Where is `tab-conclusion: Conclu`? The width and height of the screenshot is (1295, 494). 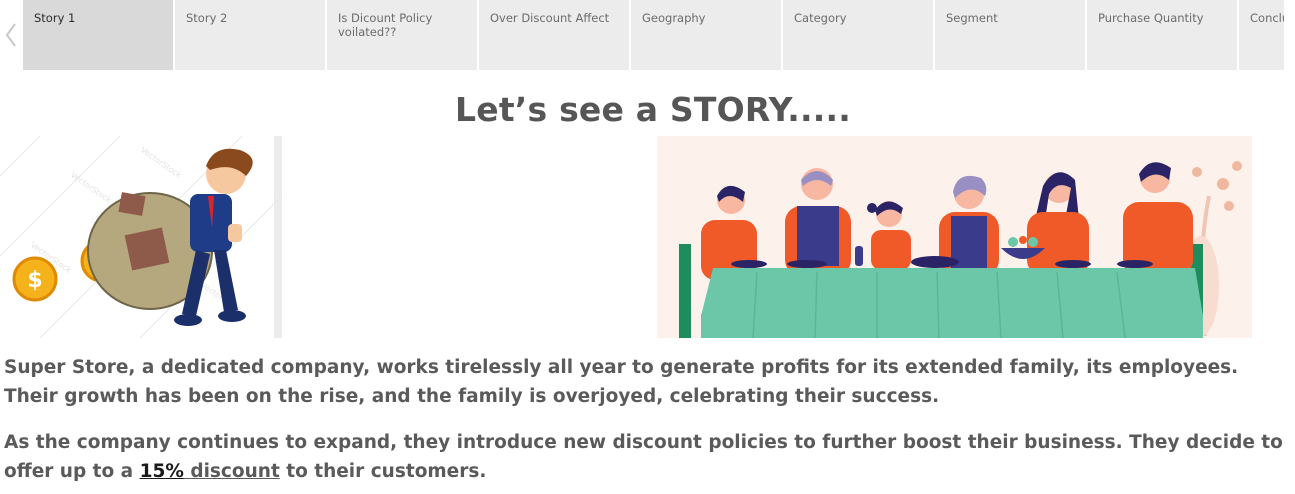
tab-conclusion: Conclu is located at coordinates (1261, 35).